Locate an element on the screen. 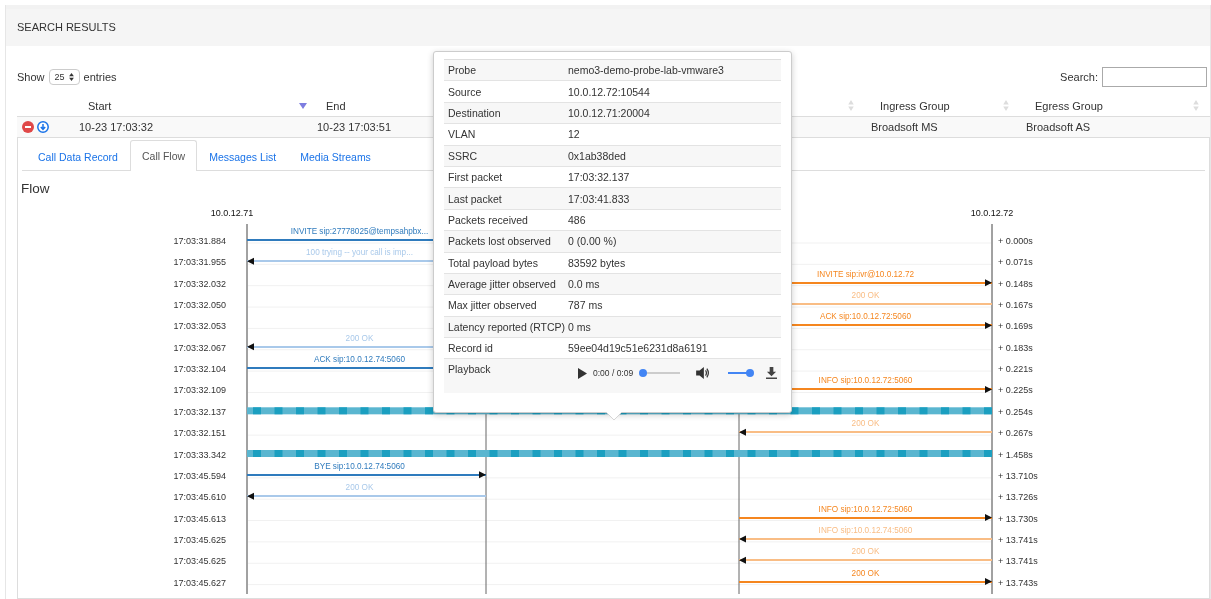 The width and height of the screenshot is (1211, 599). time-label: 17:03:45.627 is located at coordinates (199, 582).